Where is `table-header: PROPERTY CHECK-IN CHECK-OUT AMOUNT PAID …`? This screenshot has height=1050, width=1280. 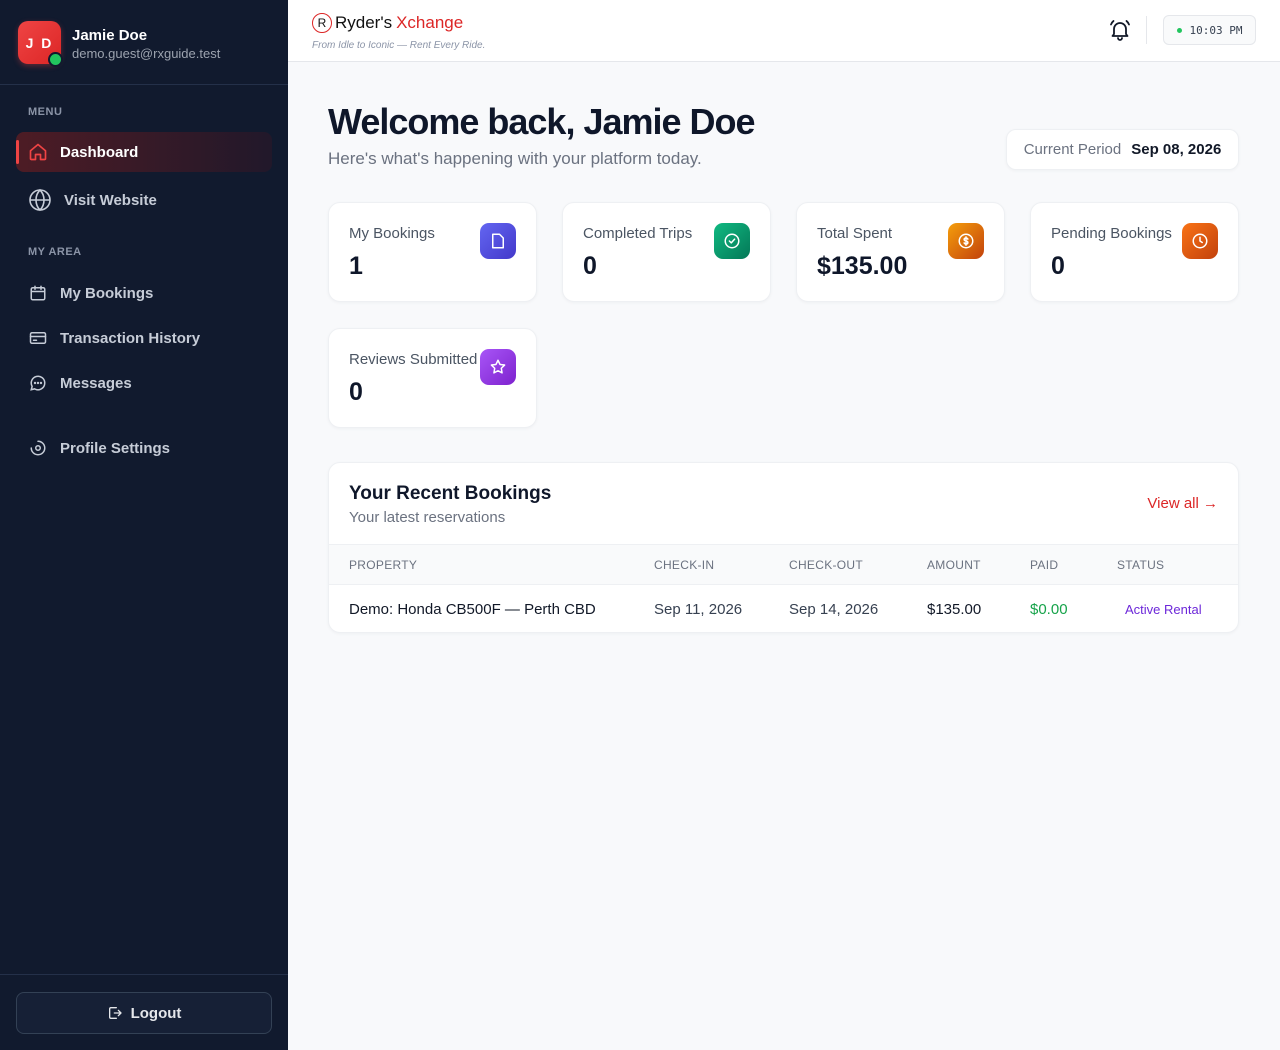 table-header: PROPERTY CHECK-IN CHECK-OUT AMOUNT PAID … is located at coordinates (783, 564).